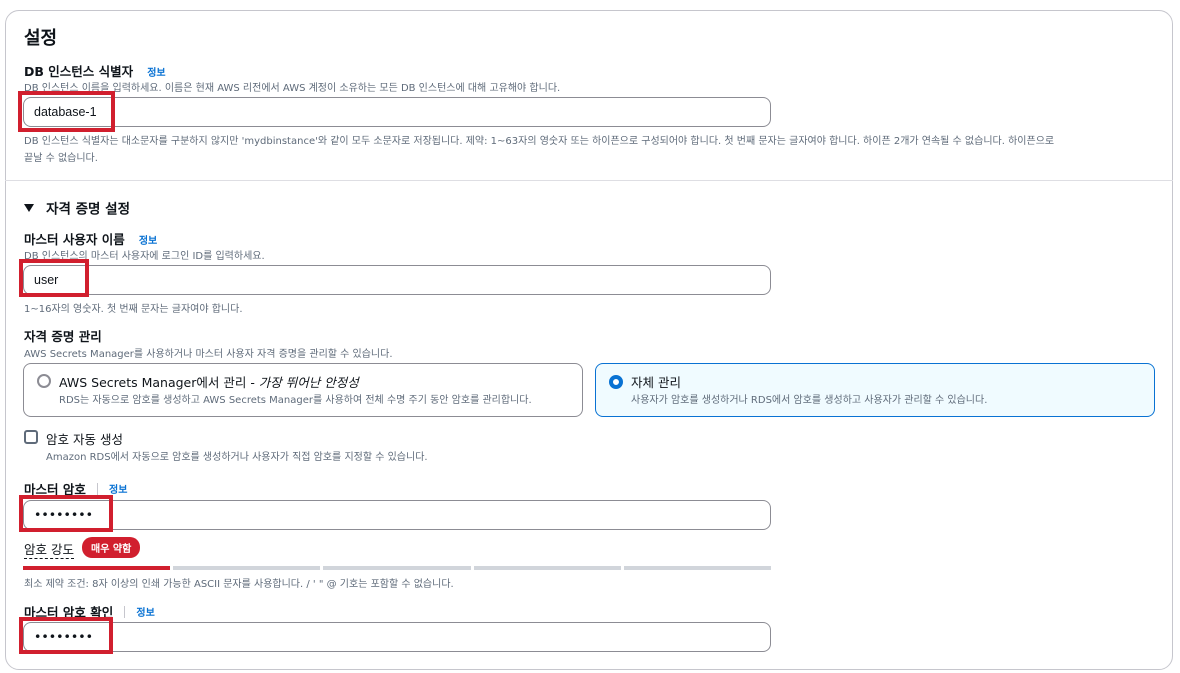 This screenshot has height=673, width=1180. Describe the element at coordinates (88, 209) in the screenshot. I see `credentials-title: 자격 증명 설정` at that location.